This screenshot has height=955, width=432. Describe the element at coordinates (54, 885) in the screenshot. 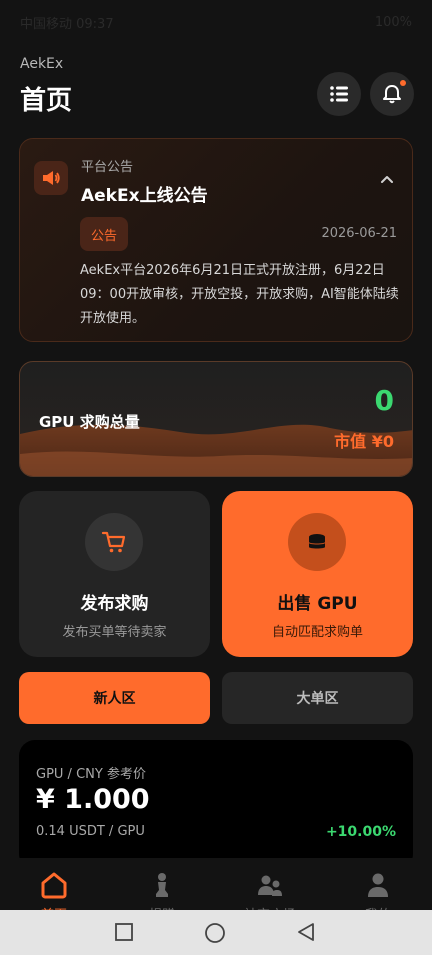

I see `home-icon` at that location.